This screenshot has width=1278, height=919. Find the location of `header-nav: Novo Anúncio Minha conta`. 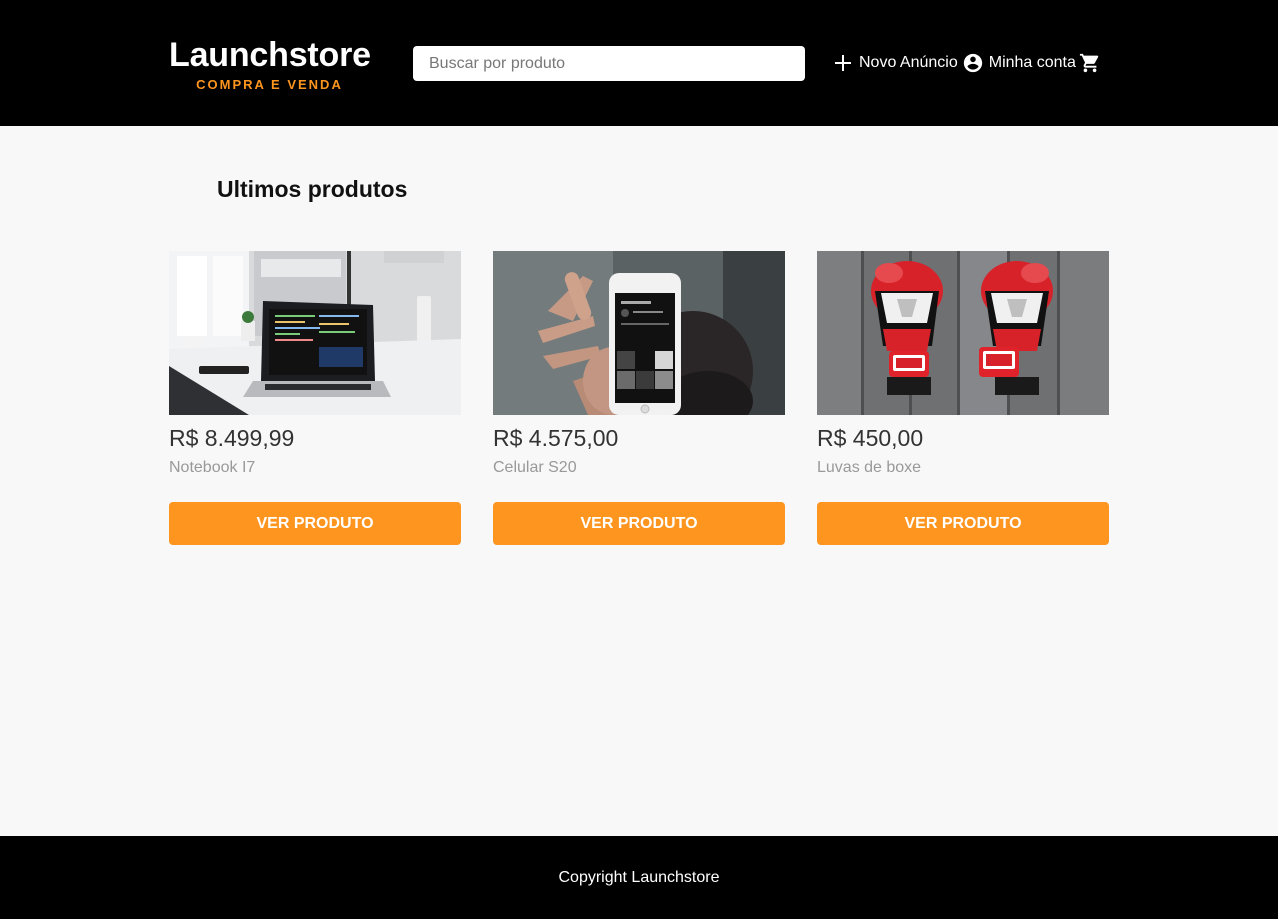

header-nav: Novo Anúncio Minha conta is located at coordinates (966, 63).